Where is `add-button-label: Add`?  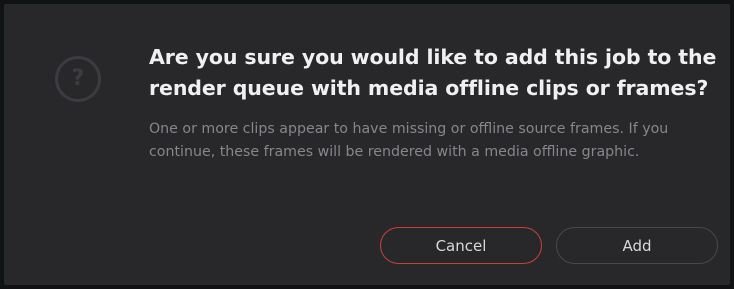
add-button-label: Add is located at coordinates (637, 245).